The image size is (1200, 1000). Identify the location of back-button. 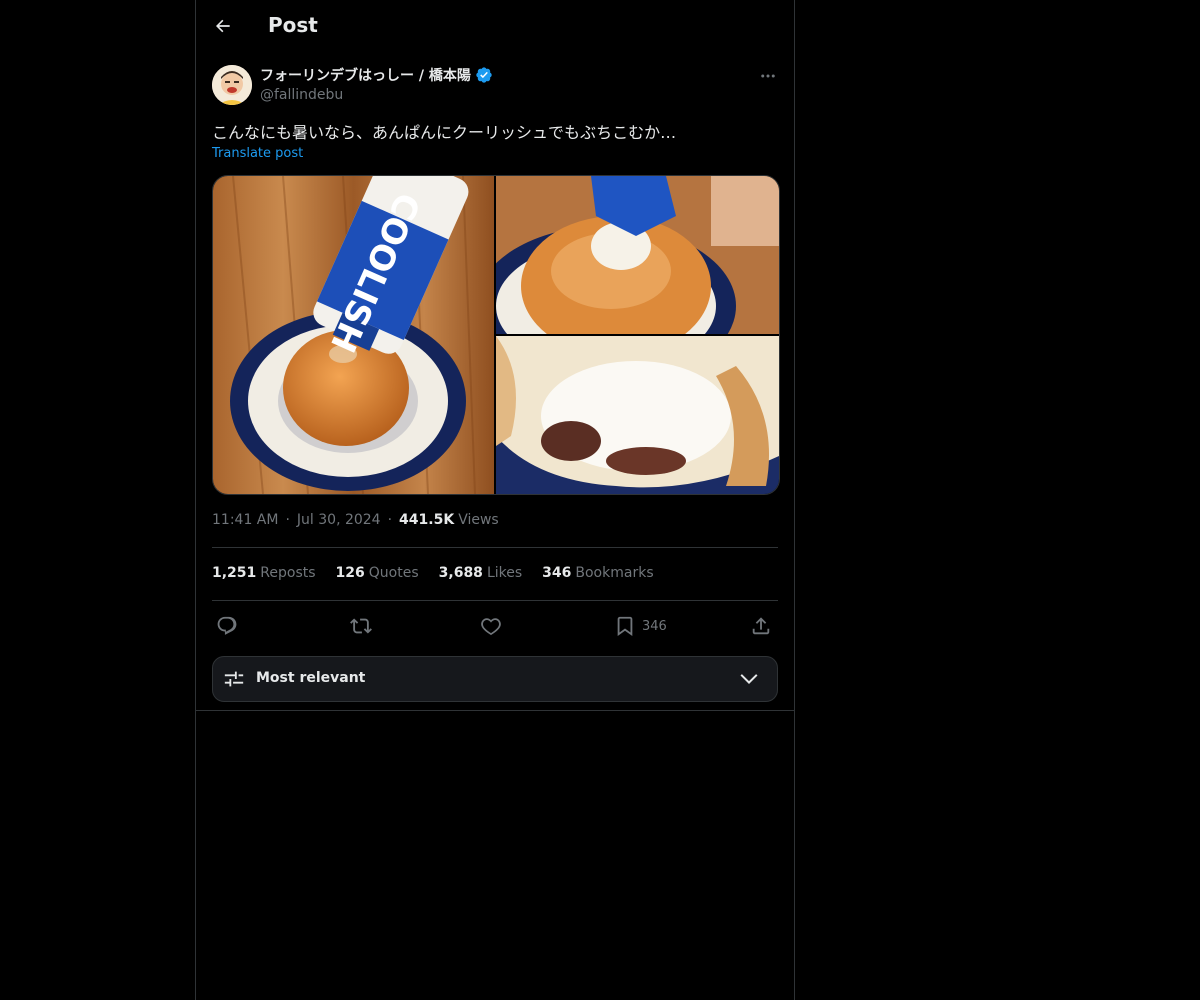
(223, 26).